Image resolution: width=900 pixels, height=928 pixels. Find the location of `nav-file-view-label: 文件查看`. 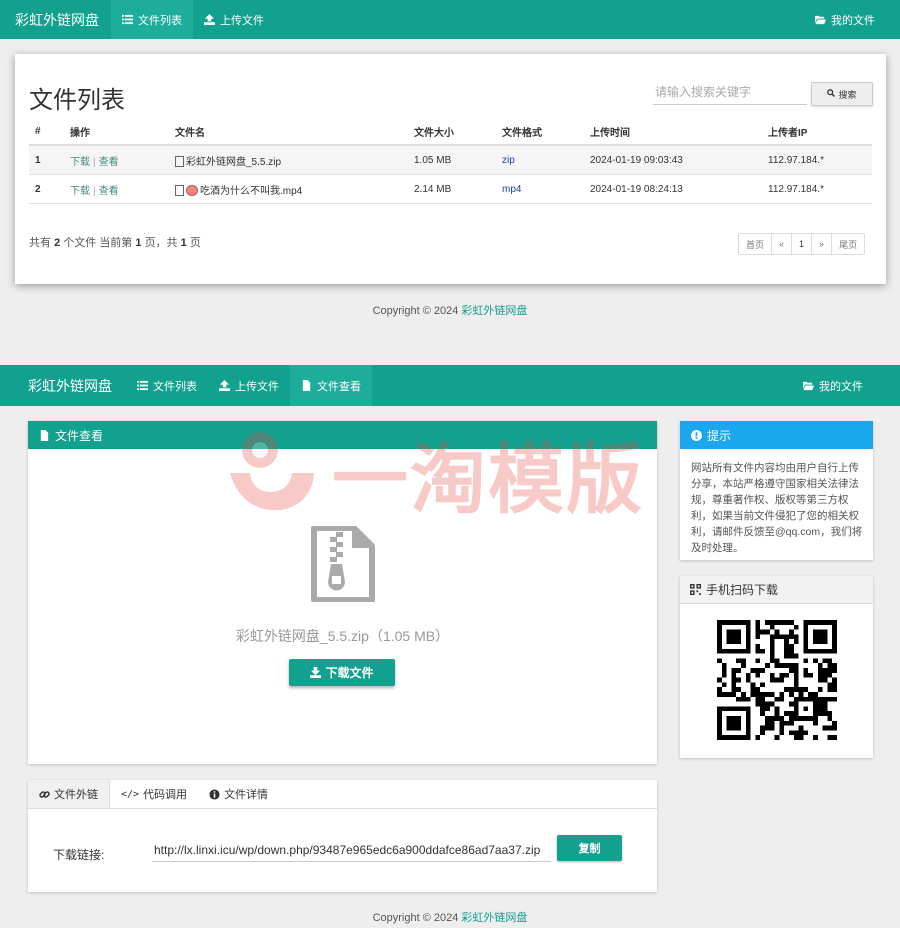

nav-file-view-label: 文件查看 is located at coordinates (339, 386).